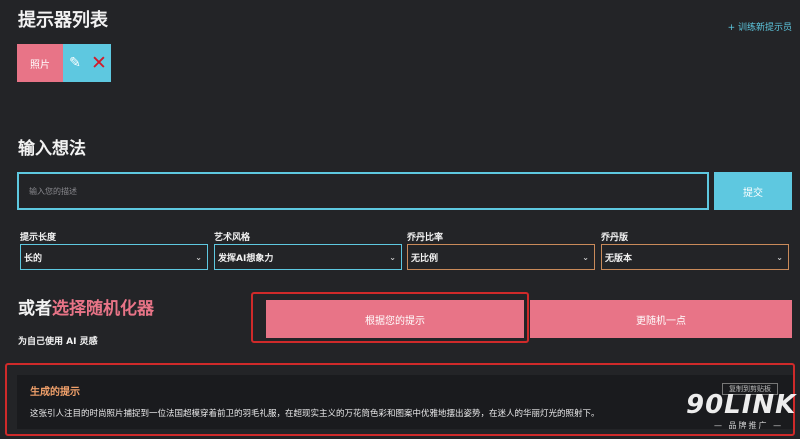  What do you see at coordinates (114, 257) in the screenshot?
I see `prompt-length-select: 长的 ⌄` at bounding box center [114, 257].